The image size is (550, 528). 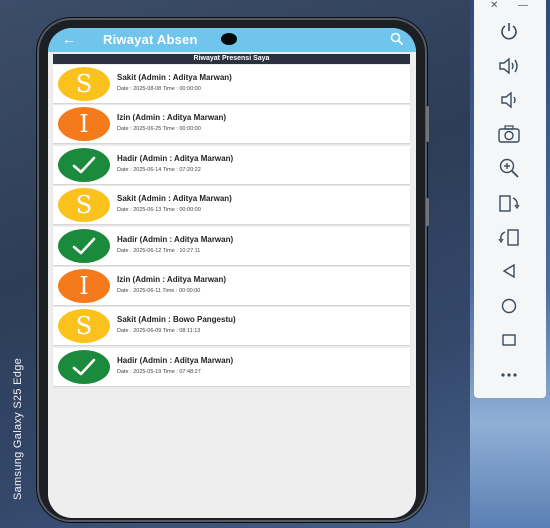 What do you see at coordinates (427, 124) in the screenshot?
I see `volume-button` at bounding box center [427, 124].